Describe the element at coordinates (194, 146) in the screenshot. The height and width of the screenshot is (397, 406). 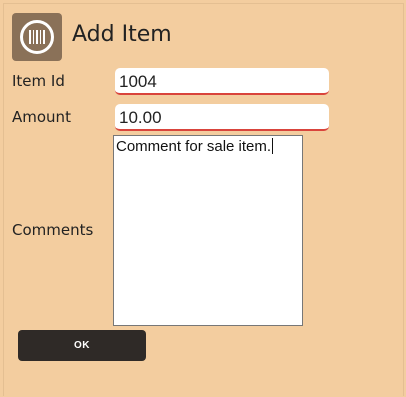
I see `comments-text: Comment for sale item.` at that location.